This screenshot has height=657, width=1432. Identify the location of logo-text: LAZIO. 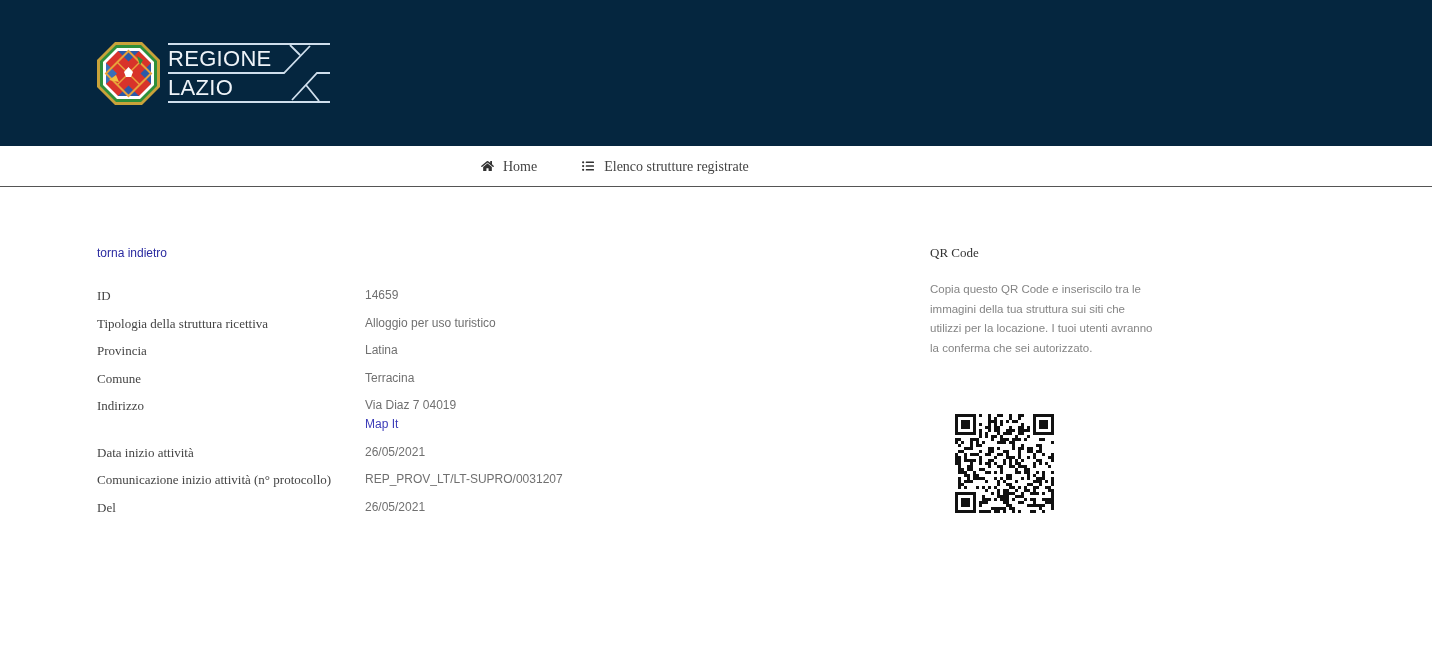
(201, 87).